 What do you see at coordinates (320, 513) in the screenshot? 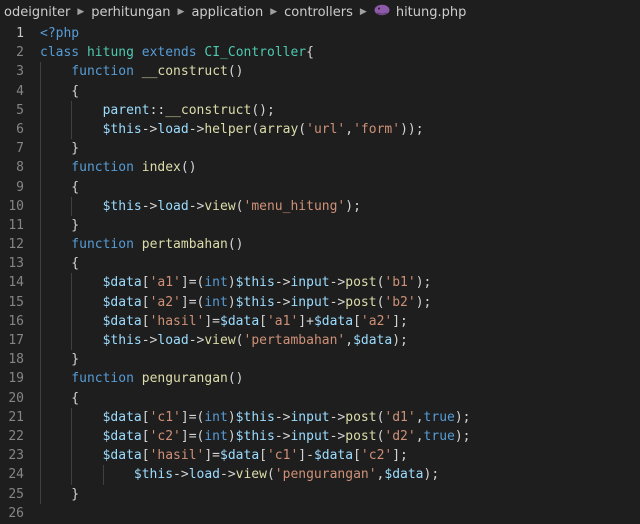
I see `code-line: 26` at bounding box center [320, 513].